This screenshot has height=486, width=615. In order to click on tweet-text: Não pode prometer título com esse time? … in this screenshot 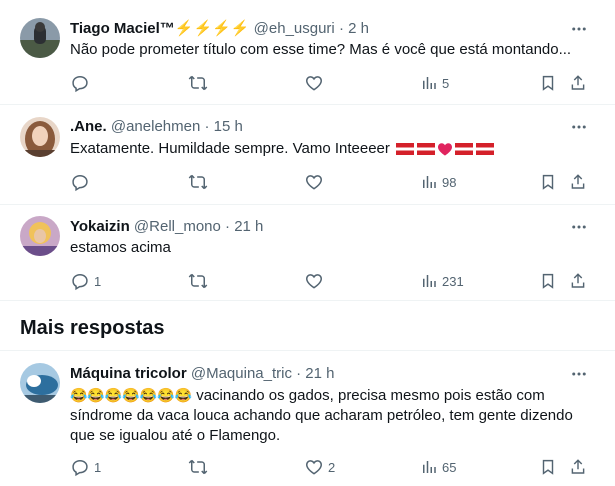, I will do `click(321, 49)`.